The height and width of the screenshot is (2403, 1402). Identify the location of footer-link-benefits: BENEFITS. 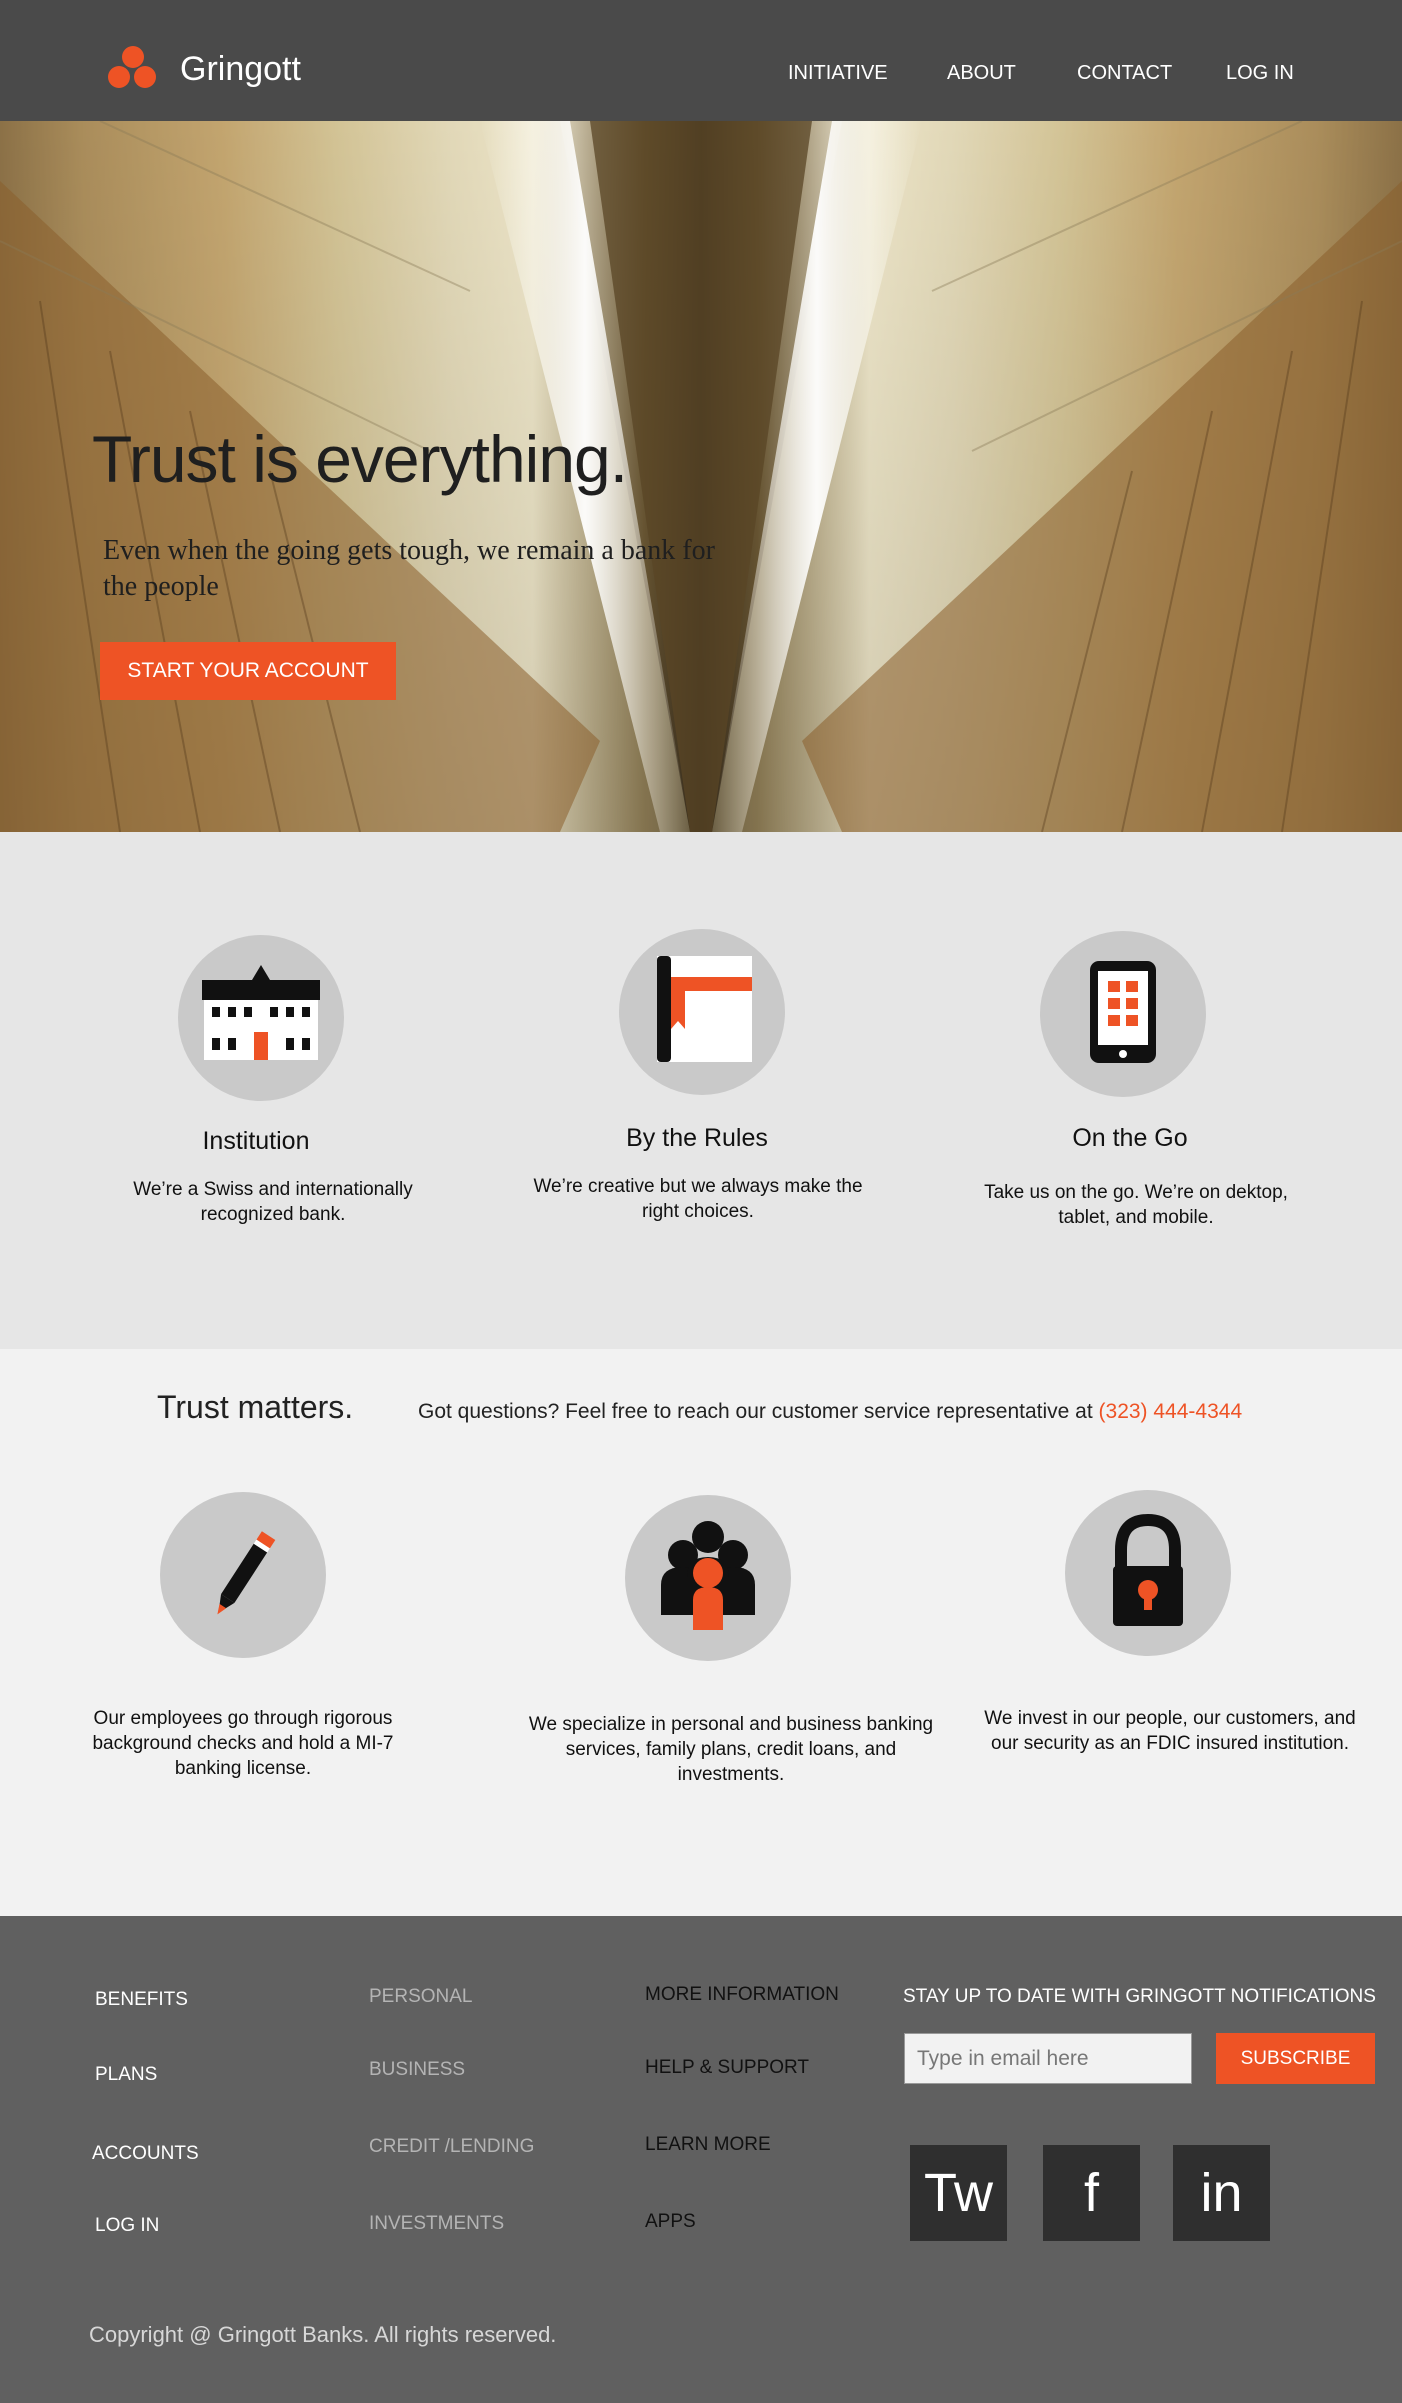
(141, 2000).